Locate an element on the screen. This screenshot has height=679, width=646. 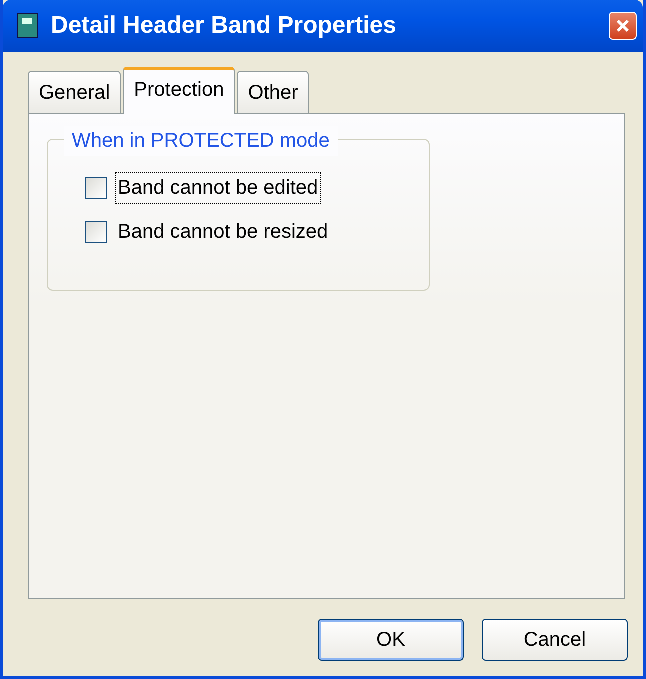
window-title: Detail Header Band Properties is located at coordinates (224, 26).